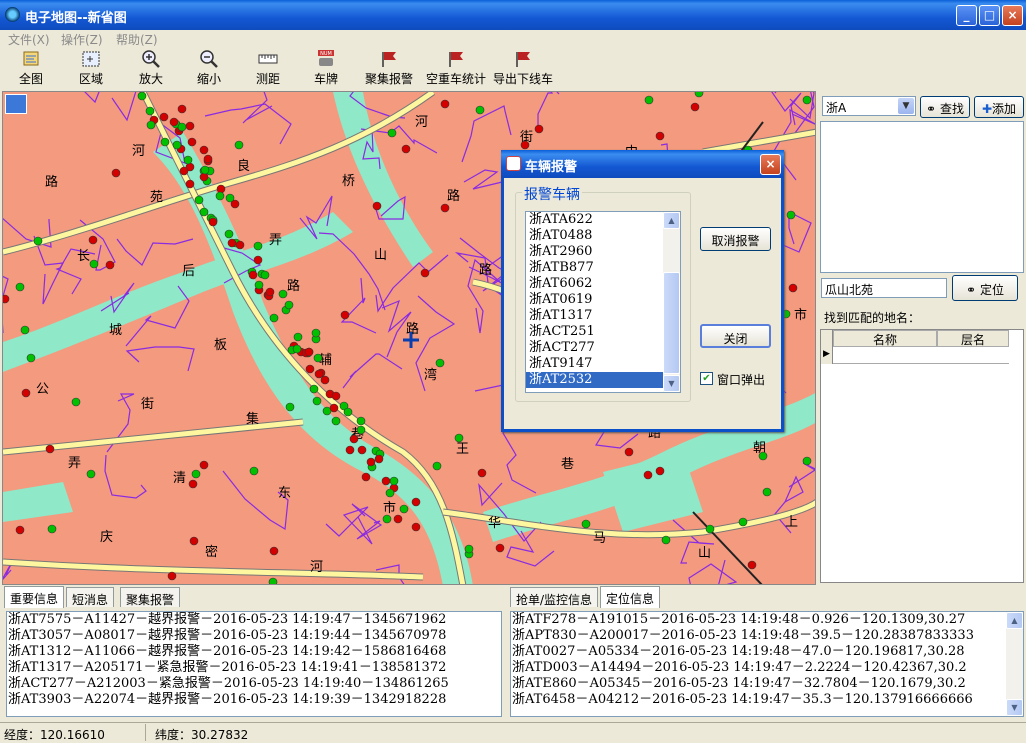 This screenshot has width=1026, height=743. Describe the element at coordinates (16, 104) in the screenshot. I see `map-nav-icon` at that location.